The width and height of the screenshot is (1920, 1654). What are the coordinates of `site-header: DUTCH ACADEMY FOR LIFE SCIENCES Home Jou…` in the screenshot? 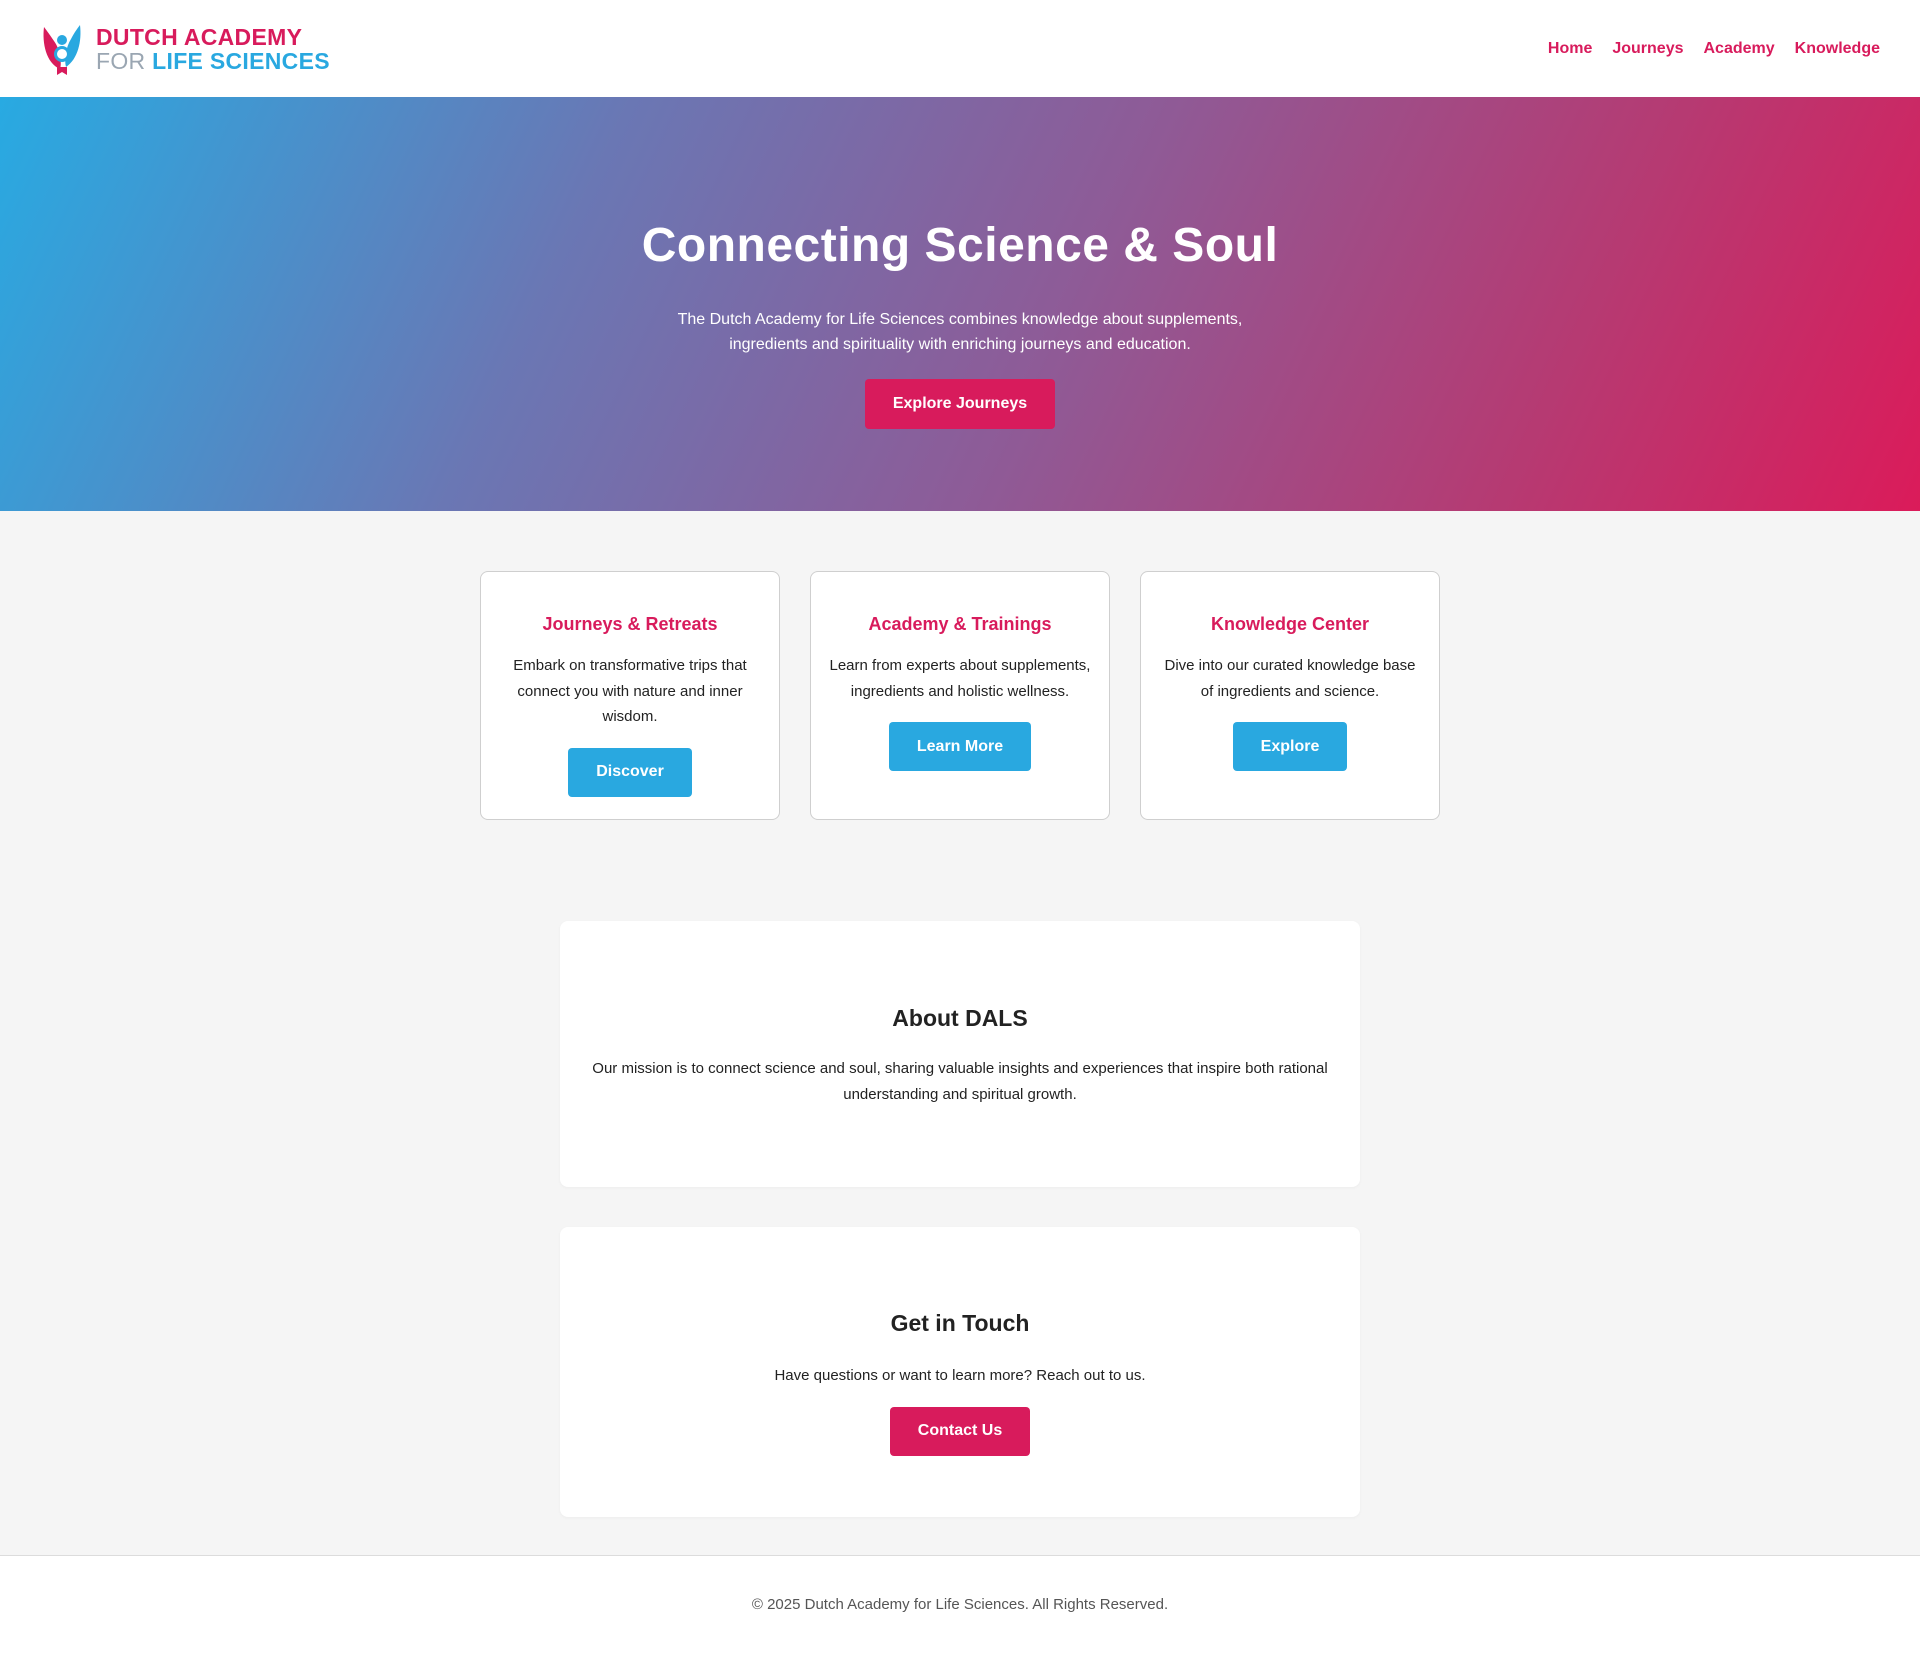 It's located at (960, 48).